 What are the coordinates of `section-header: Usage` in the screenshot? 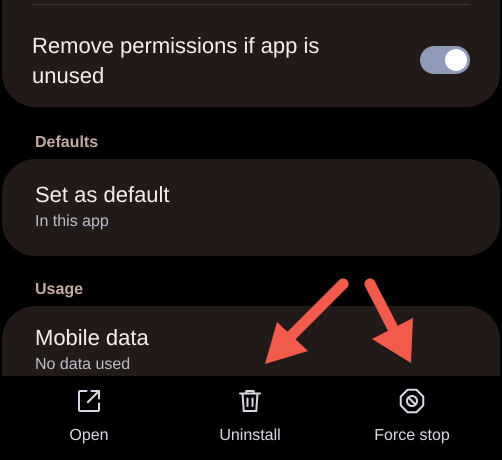 It's located at (59, 290).